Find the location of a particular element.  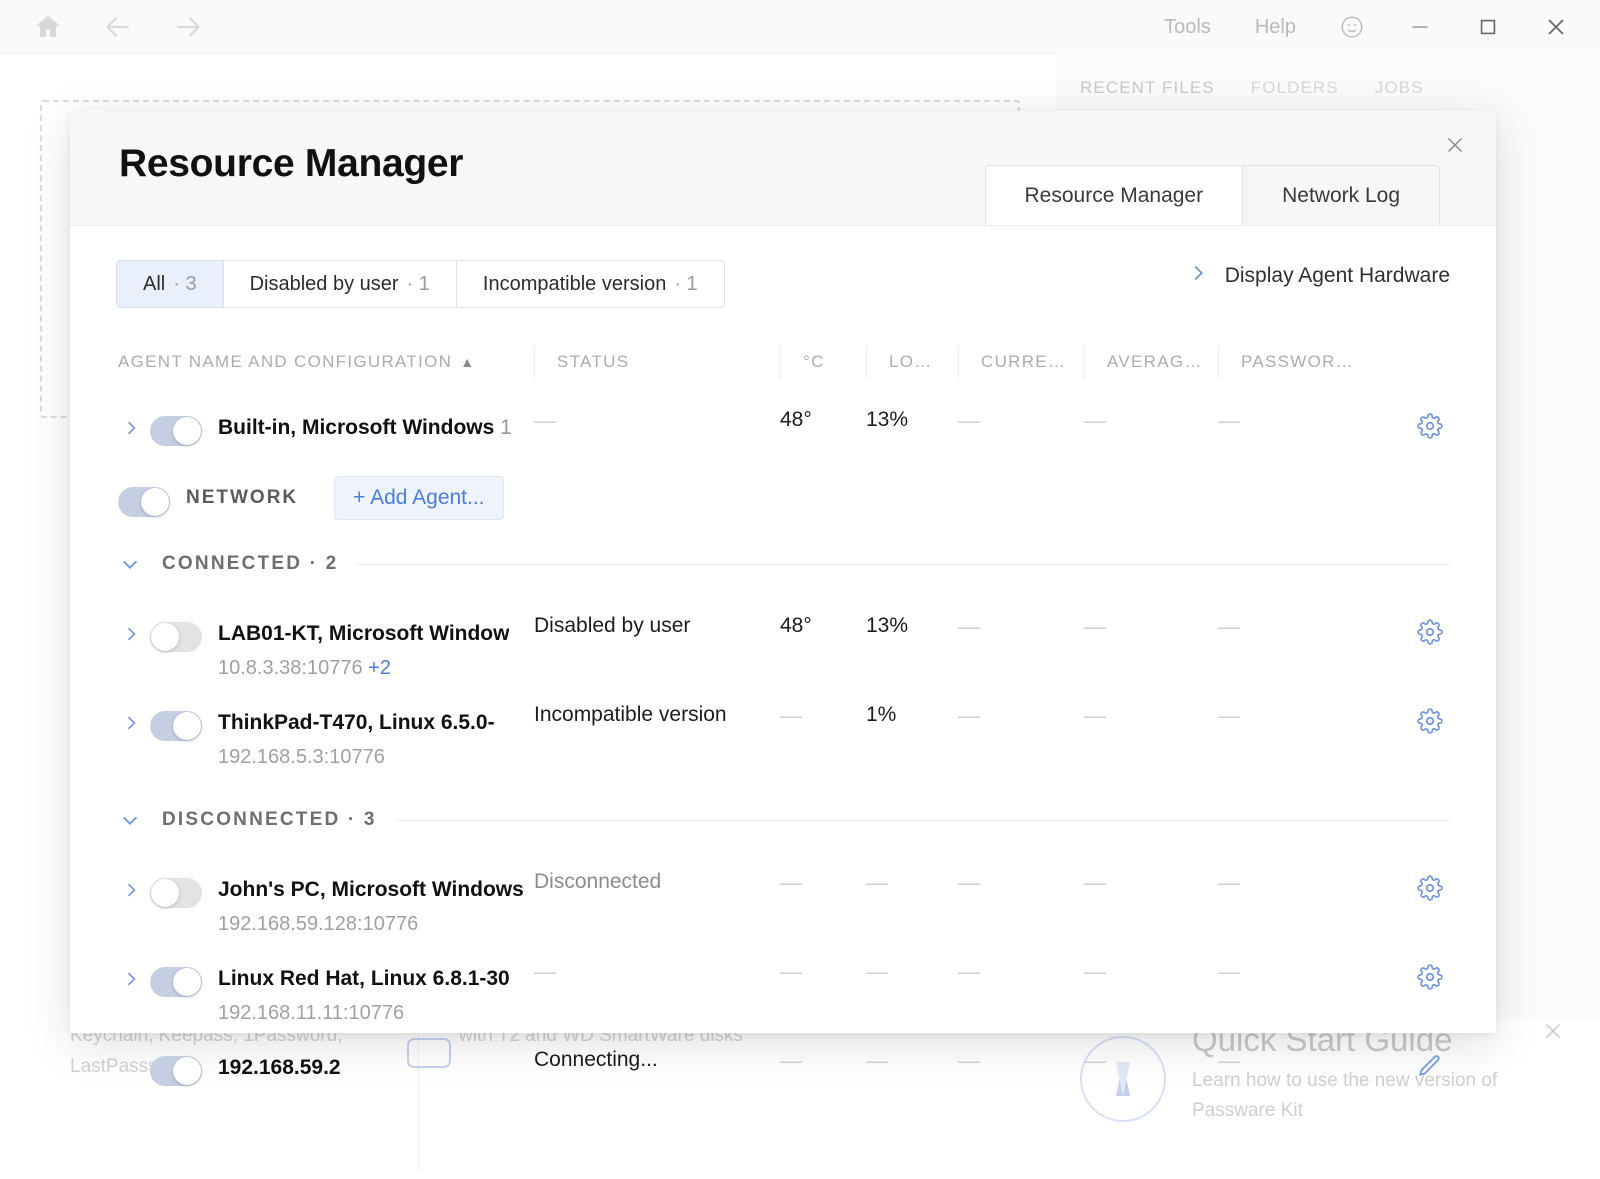

group-header-connected: CONNECTED · 2 is located at coordinates (783, 564).